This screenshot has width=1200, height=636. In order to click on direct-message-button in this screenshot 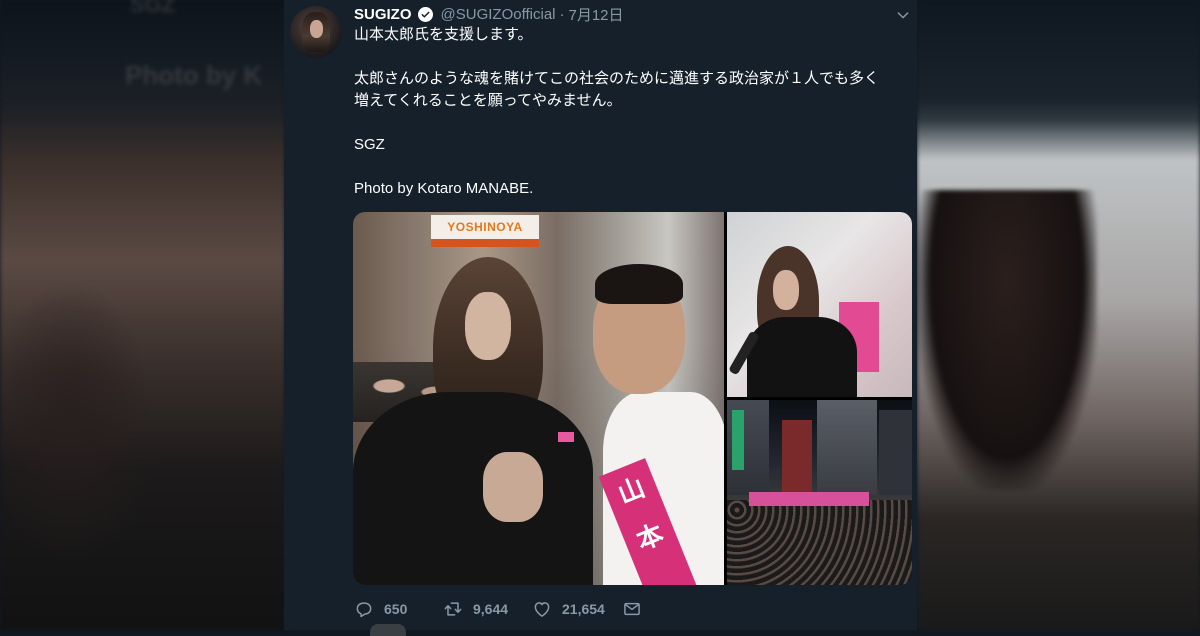, I will do `click(632, 609)`.